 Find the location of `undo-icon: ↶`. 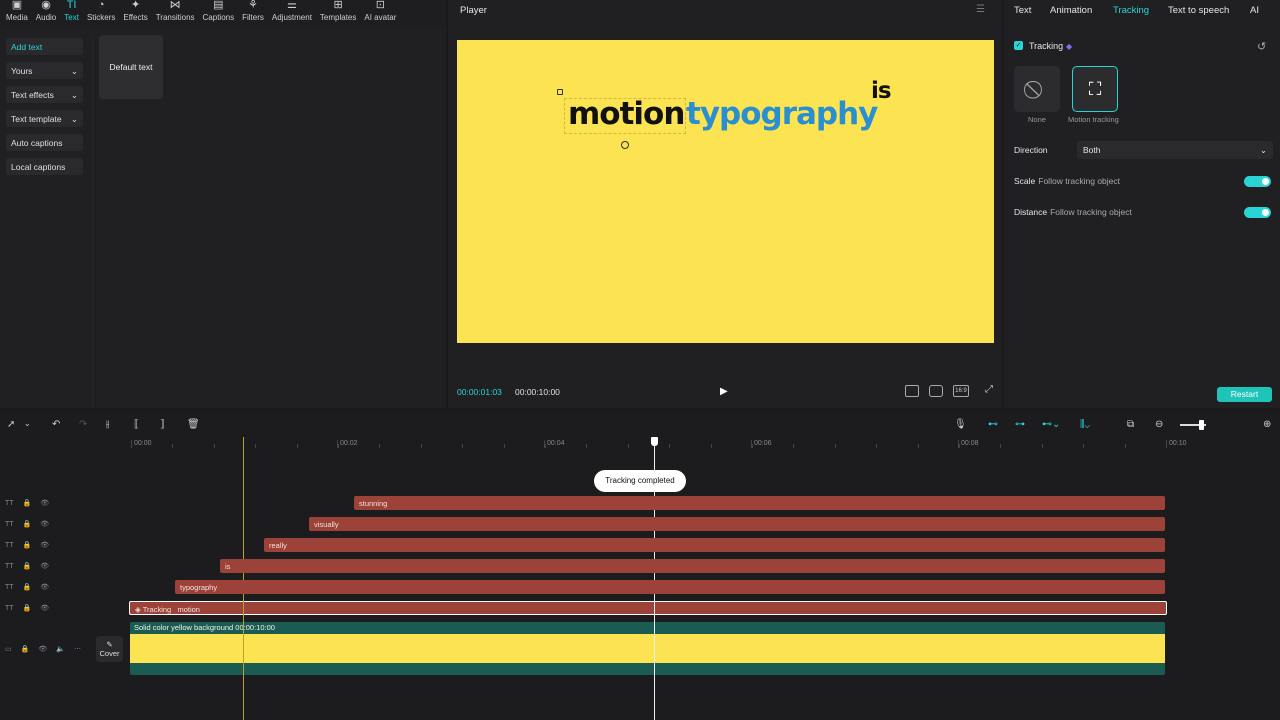

undo-icon: ↶ is located at coordinates (56, 424).